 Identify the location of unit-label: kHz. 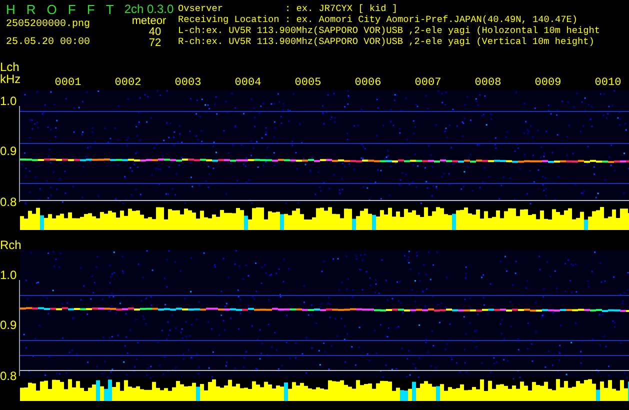
(10, 79).